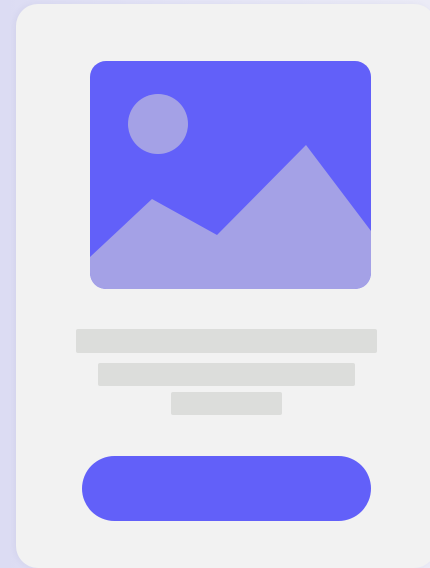  I want to click on sun-circle, so click(158, 124).